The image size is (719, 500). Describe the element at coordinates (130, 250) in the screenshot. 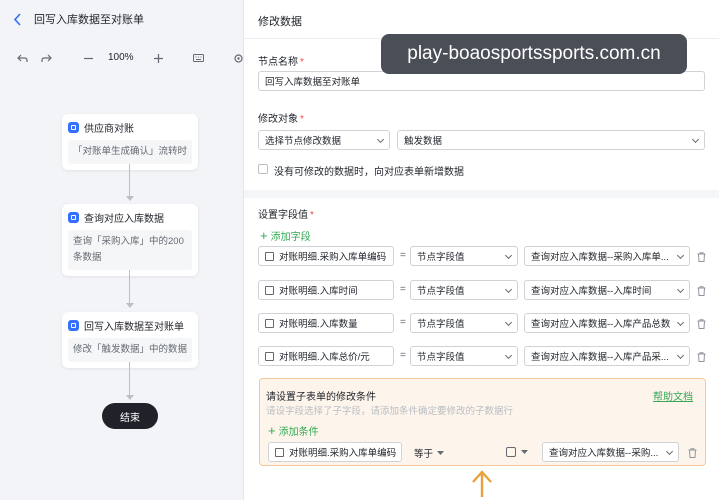

I see `node-description: 查询「采购入库」中的200条数据` at that location.